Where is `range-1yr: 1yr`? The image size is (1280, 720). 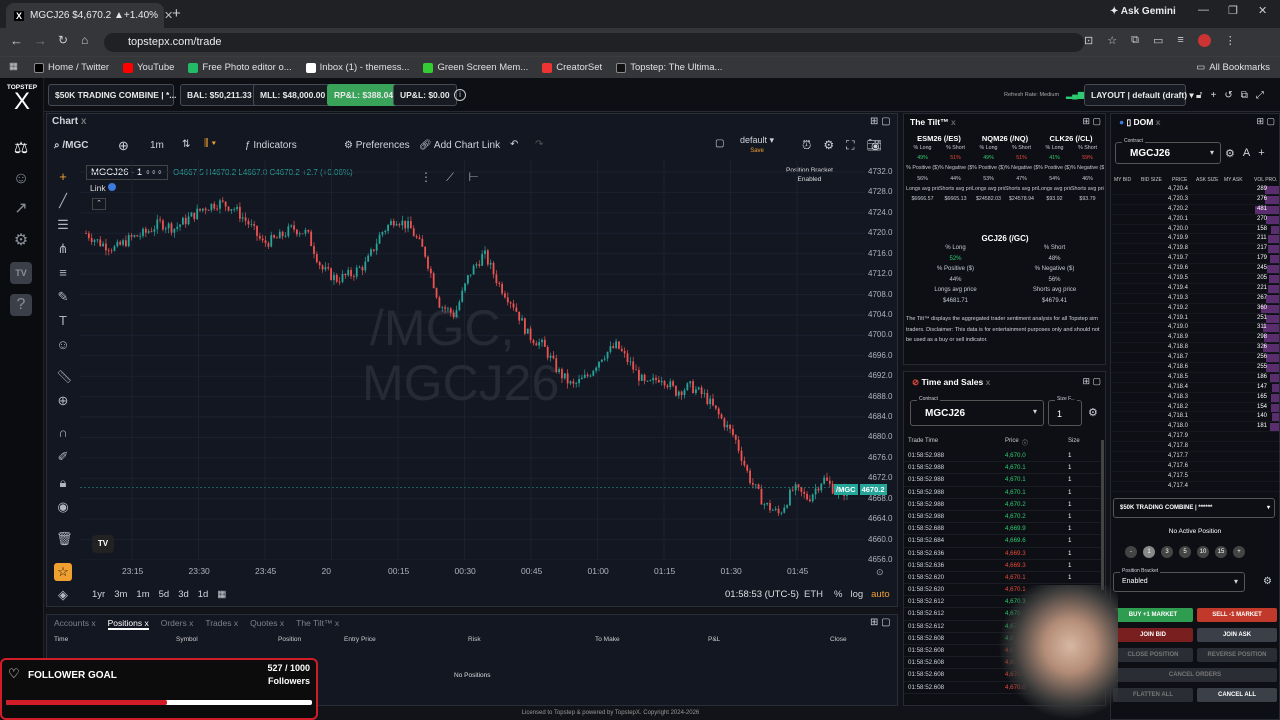 range-1yr: 1yr is located at coordinates (98, 594).